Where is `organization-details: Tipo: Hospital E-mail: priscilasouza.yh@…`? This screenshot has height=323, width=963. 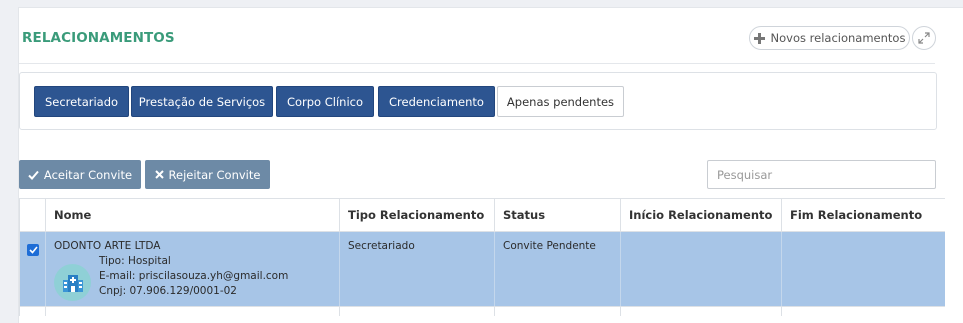 organization-details: Tipo: Hospital E-mail: priscilasouza.yh@… is located at coordinates (193, 277).